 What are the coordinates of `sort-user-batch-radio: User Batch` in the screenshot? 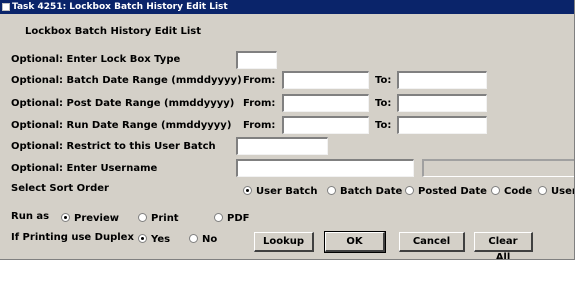 It's located at (280, 192).